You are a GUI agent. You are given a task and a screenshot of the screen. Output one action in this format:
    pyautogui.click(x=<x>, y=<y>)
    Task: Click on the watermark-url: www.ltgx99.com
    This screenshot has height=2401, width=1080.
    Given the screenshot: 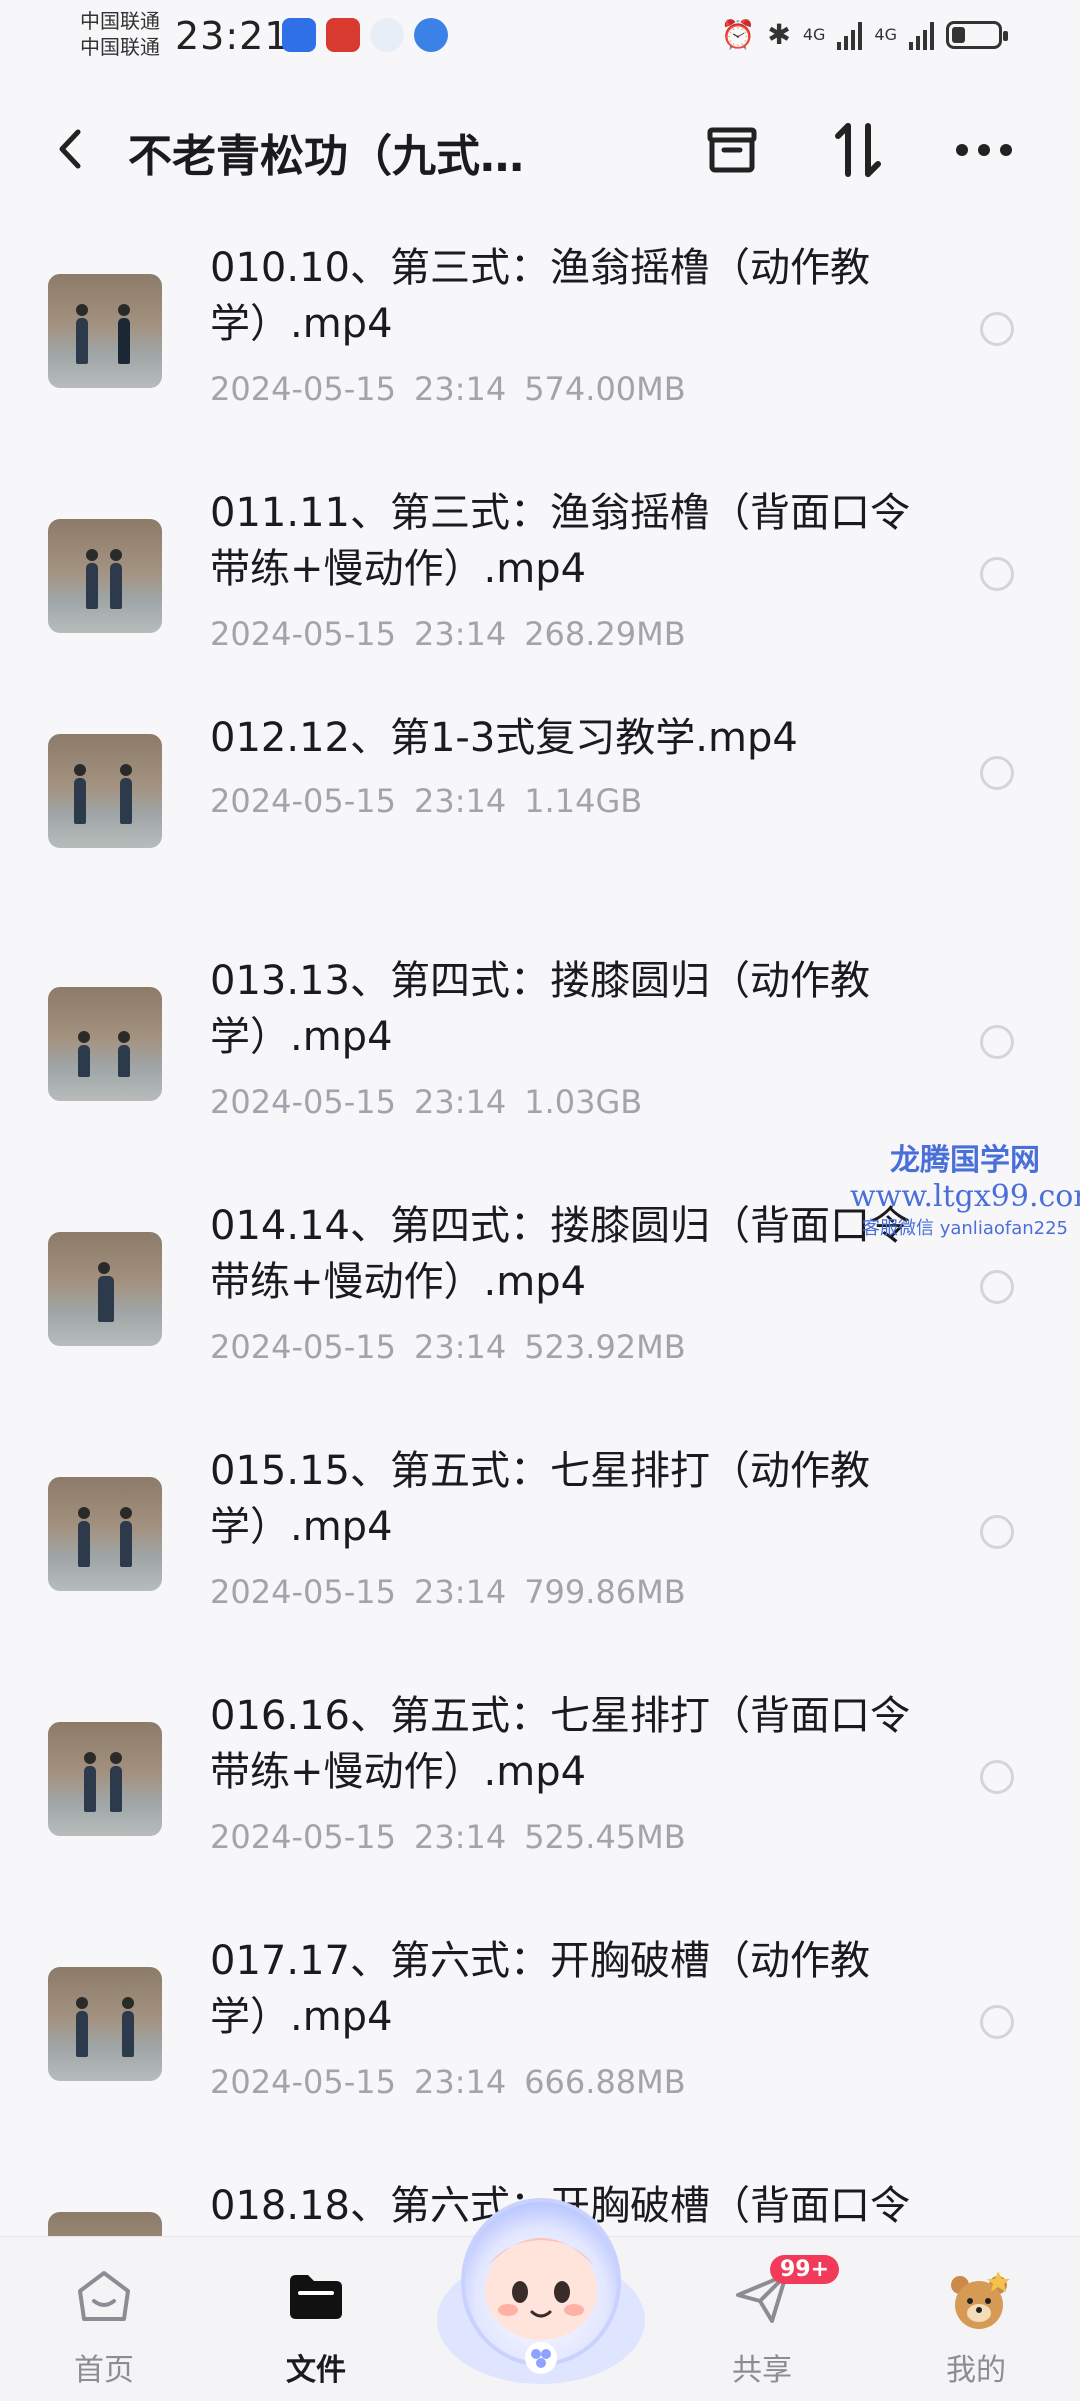 What is the action you would take?
    pyautogui.click(x=965, y=1196)
    